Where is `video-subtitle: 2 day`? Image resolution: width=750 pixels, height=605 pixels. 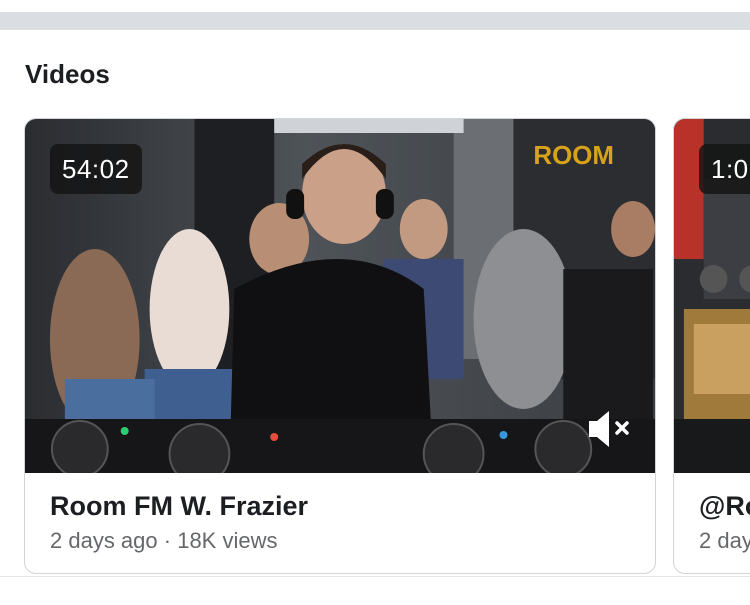
video-subtitle: 2 day is located at coordinates (724, 541).